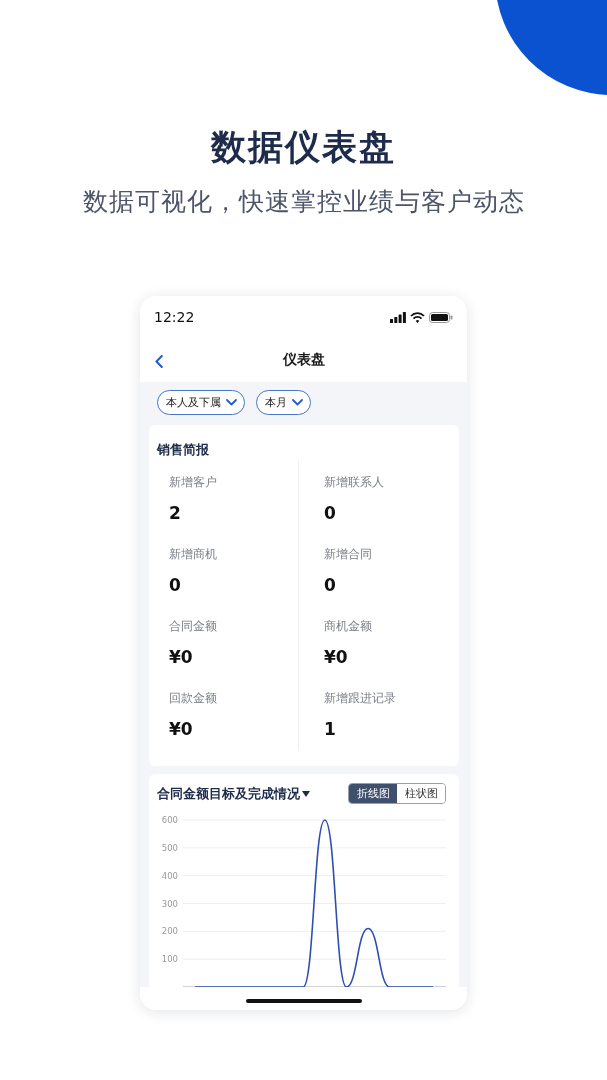 The image size is (607, 1080). Describe the element at coordinates (303, 202) in the screenshot. I see `page-subtitle: 数据可视化，快速掌控业绩与客户动态` at that location.